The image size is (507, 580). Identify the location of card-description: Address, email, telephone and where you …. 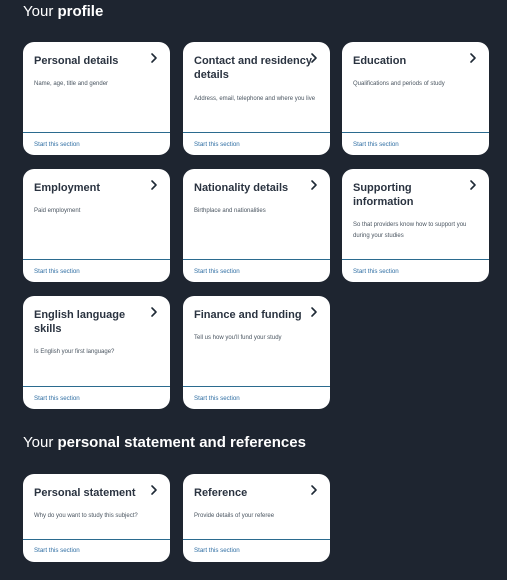
(255, 99).